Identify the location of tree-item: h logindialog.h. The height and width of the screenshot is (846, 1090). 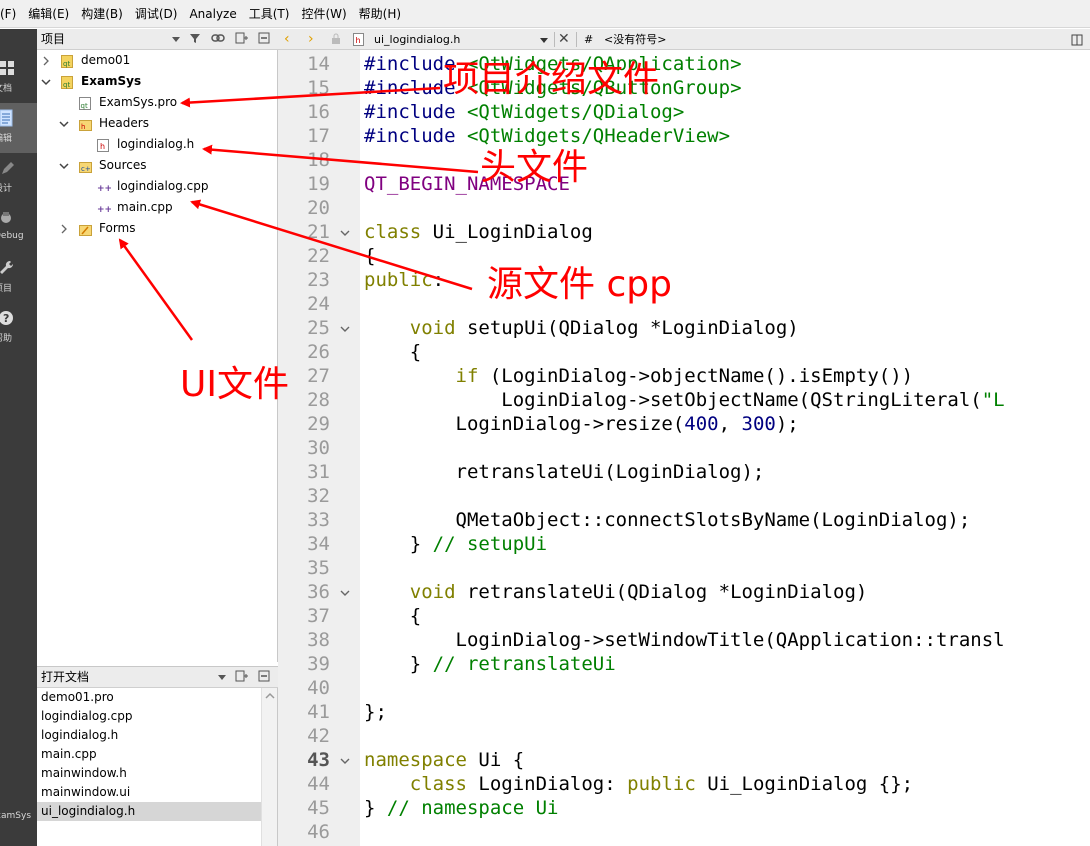
(157, 144).